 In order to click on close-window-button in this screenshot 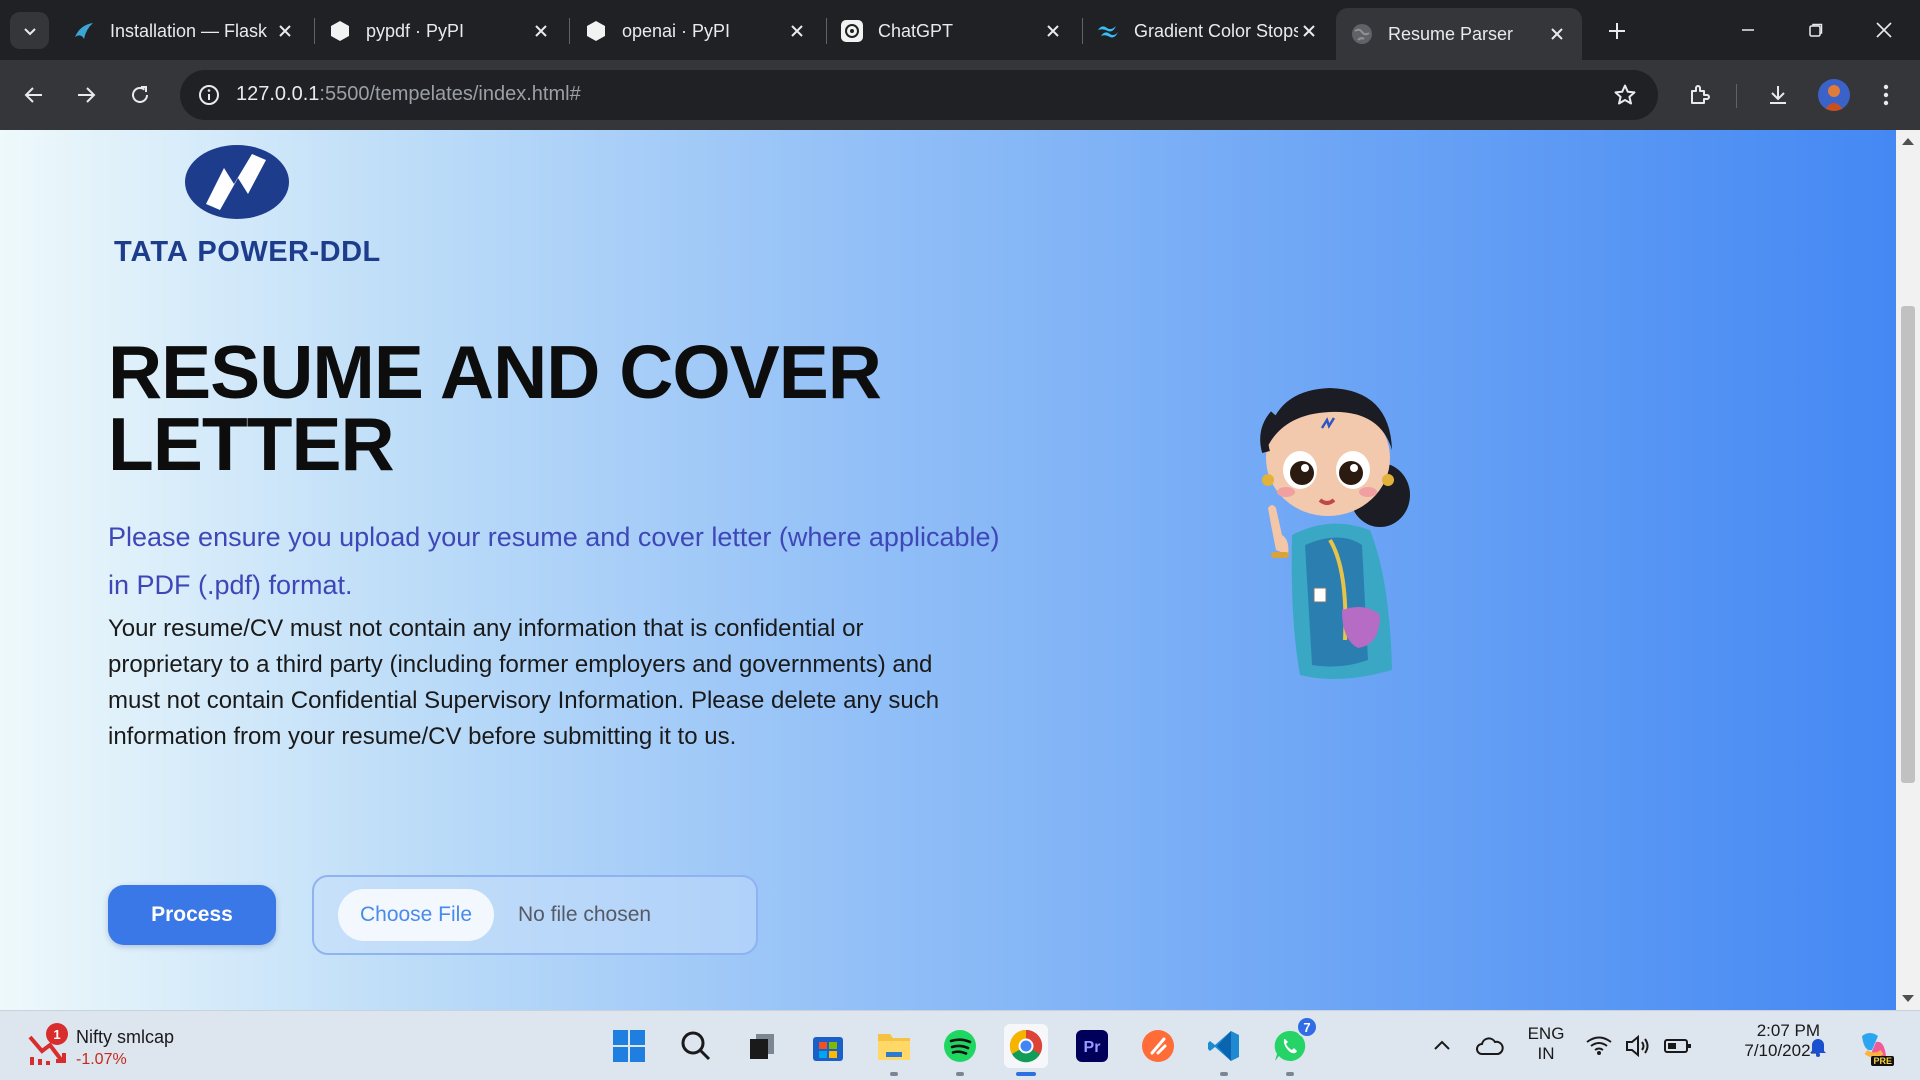, I will do `click(1884, 30)`.